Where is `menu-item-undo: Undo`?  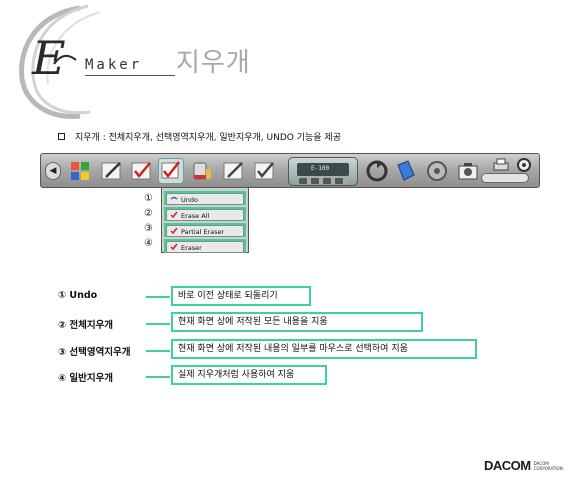
menu-item-undo: Undo is located at coordinates (205, 199).